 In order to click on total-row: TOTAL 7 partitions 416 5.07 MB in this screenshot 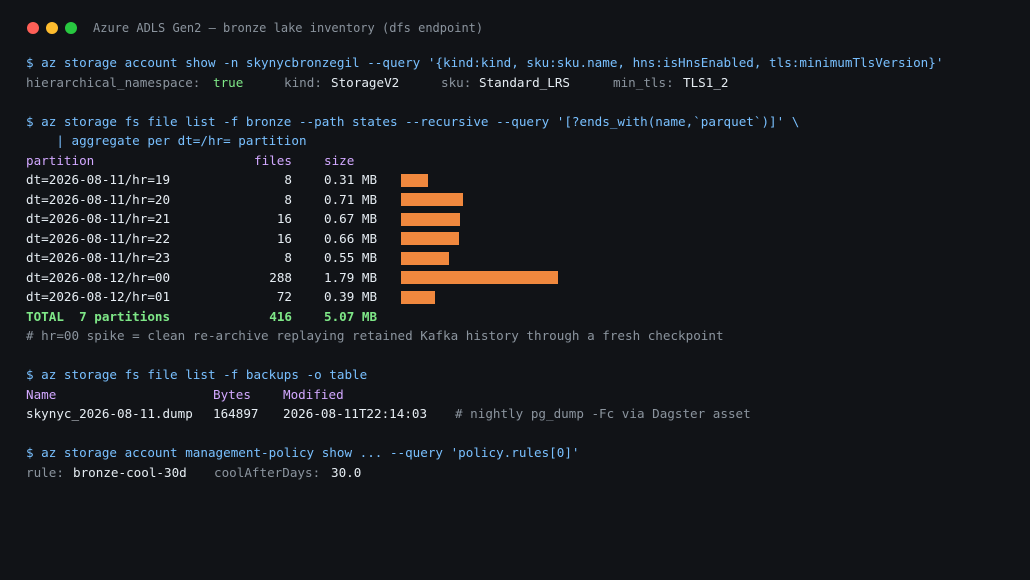, I will do `click(528, 317)`.